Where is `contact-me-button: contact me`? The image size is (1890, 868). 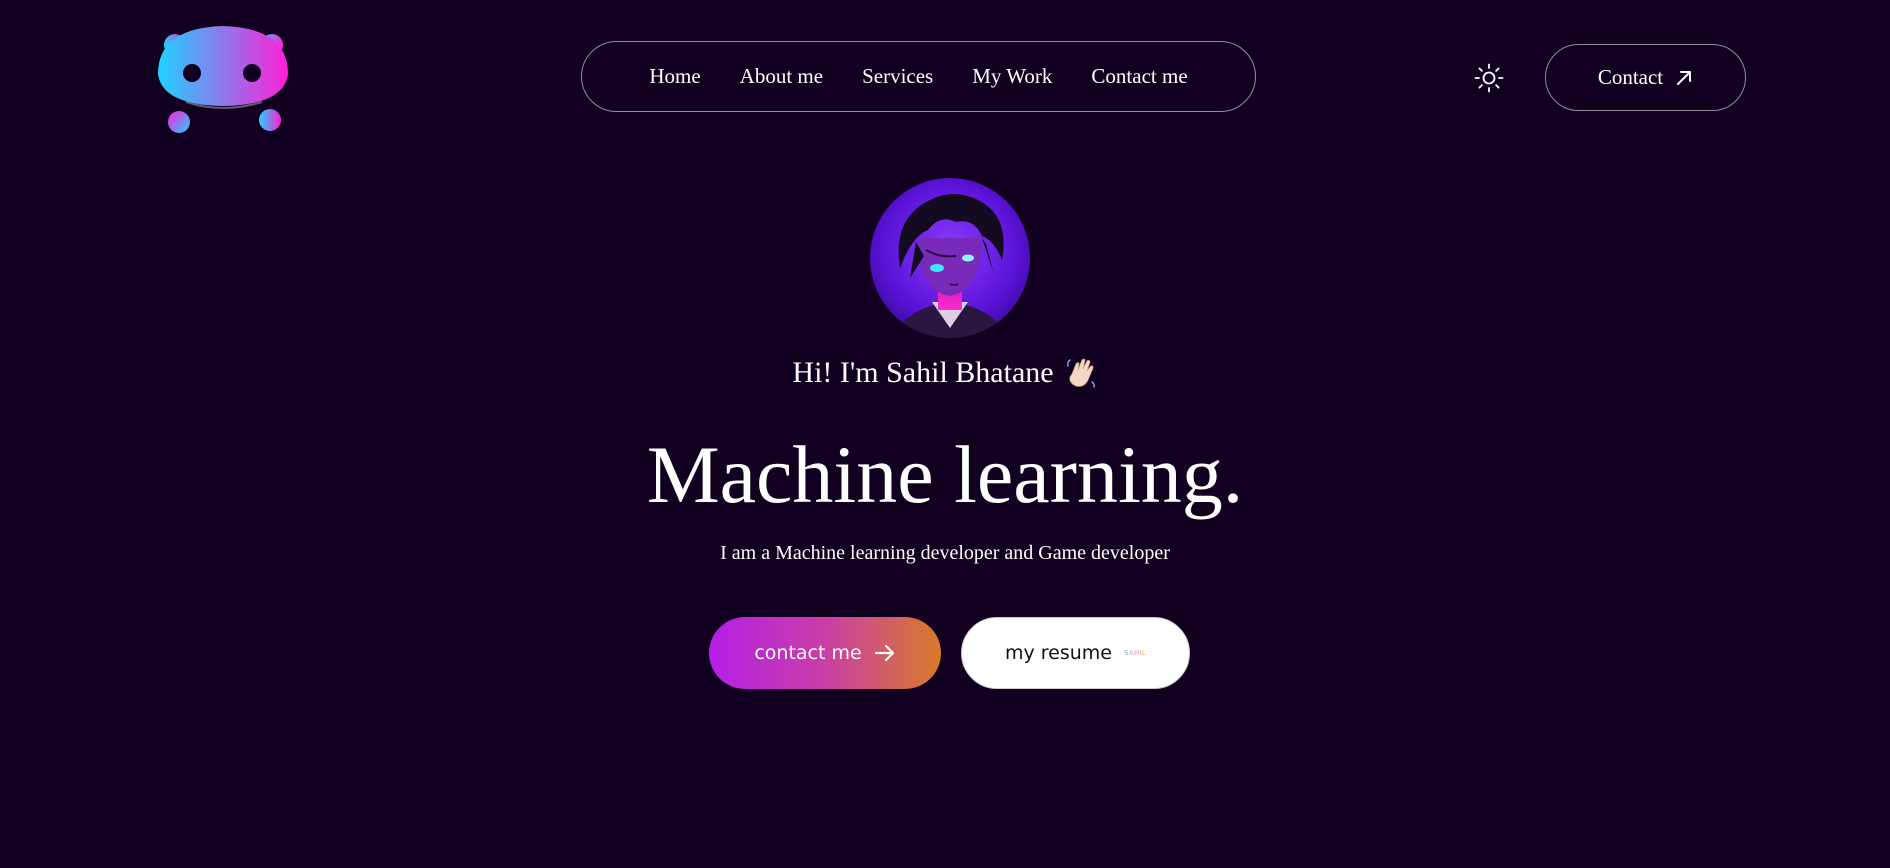
contact-me-button: contact me is located at coordinates (825, 653).